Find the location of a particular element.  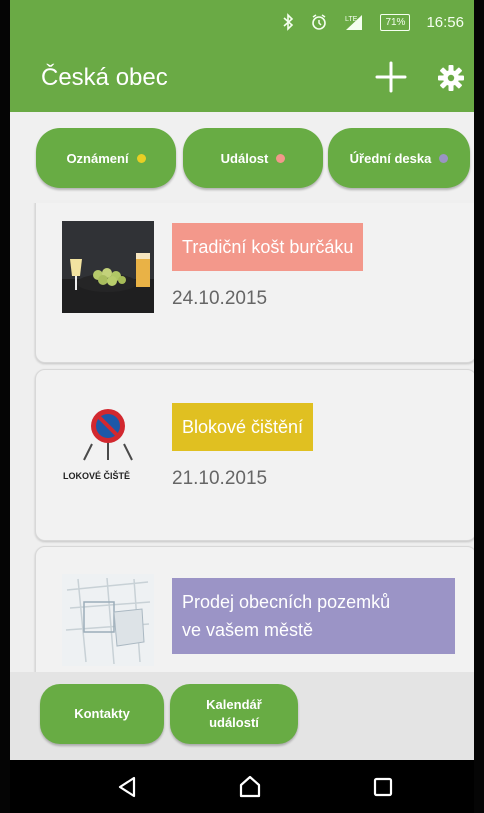

bottom-action-bar: Kontakty Kalendář událostí is located at coordinates (242, 716).